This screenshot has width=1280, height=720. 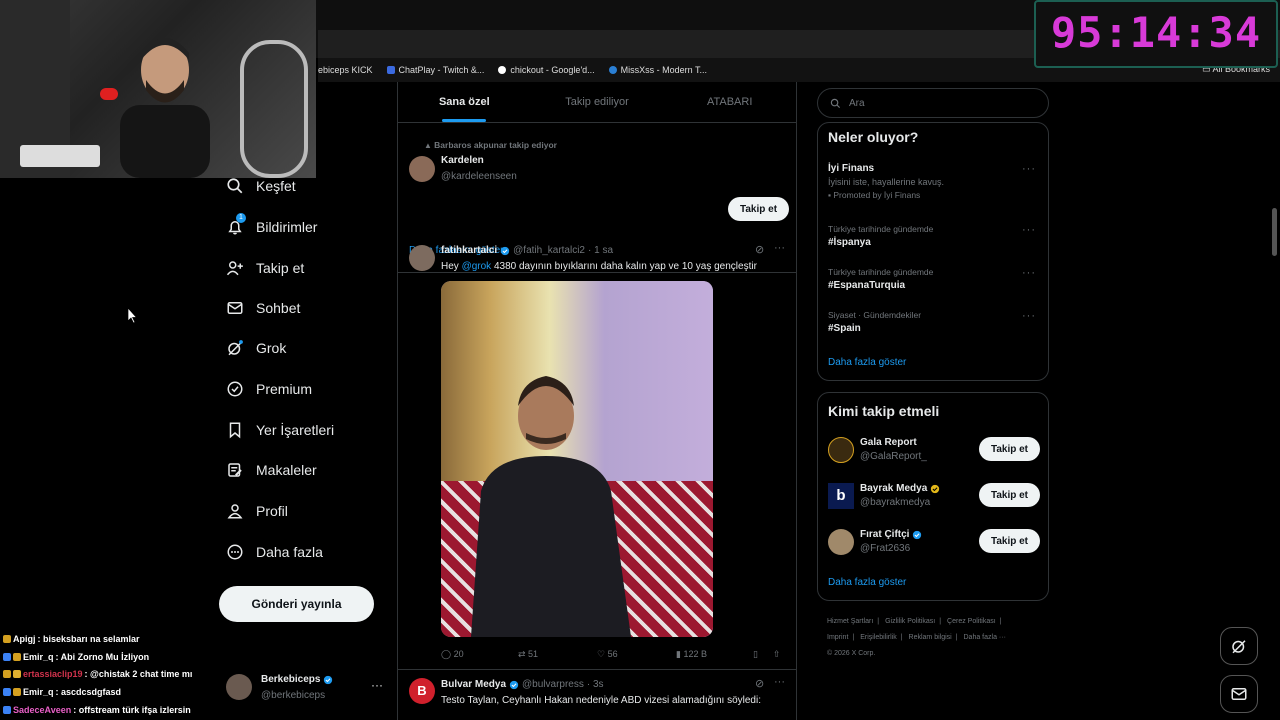 I want to click on tab-for-you: Sana özel, so click(x=464, y=102).